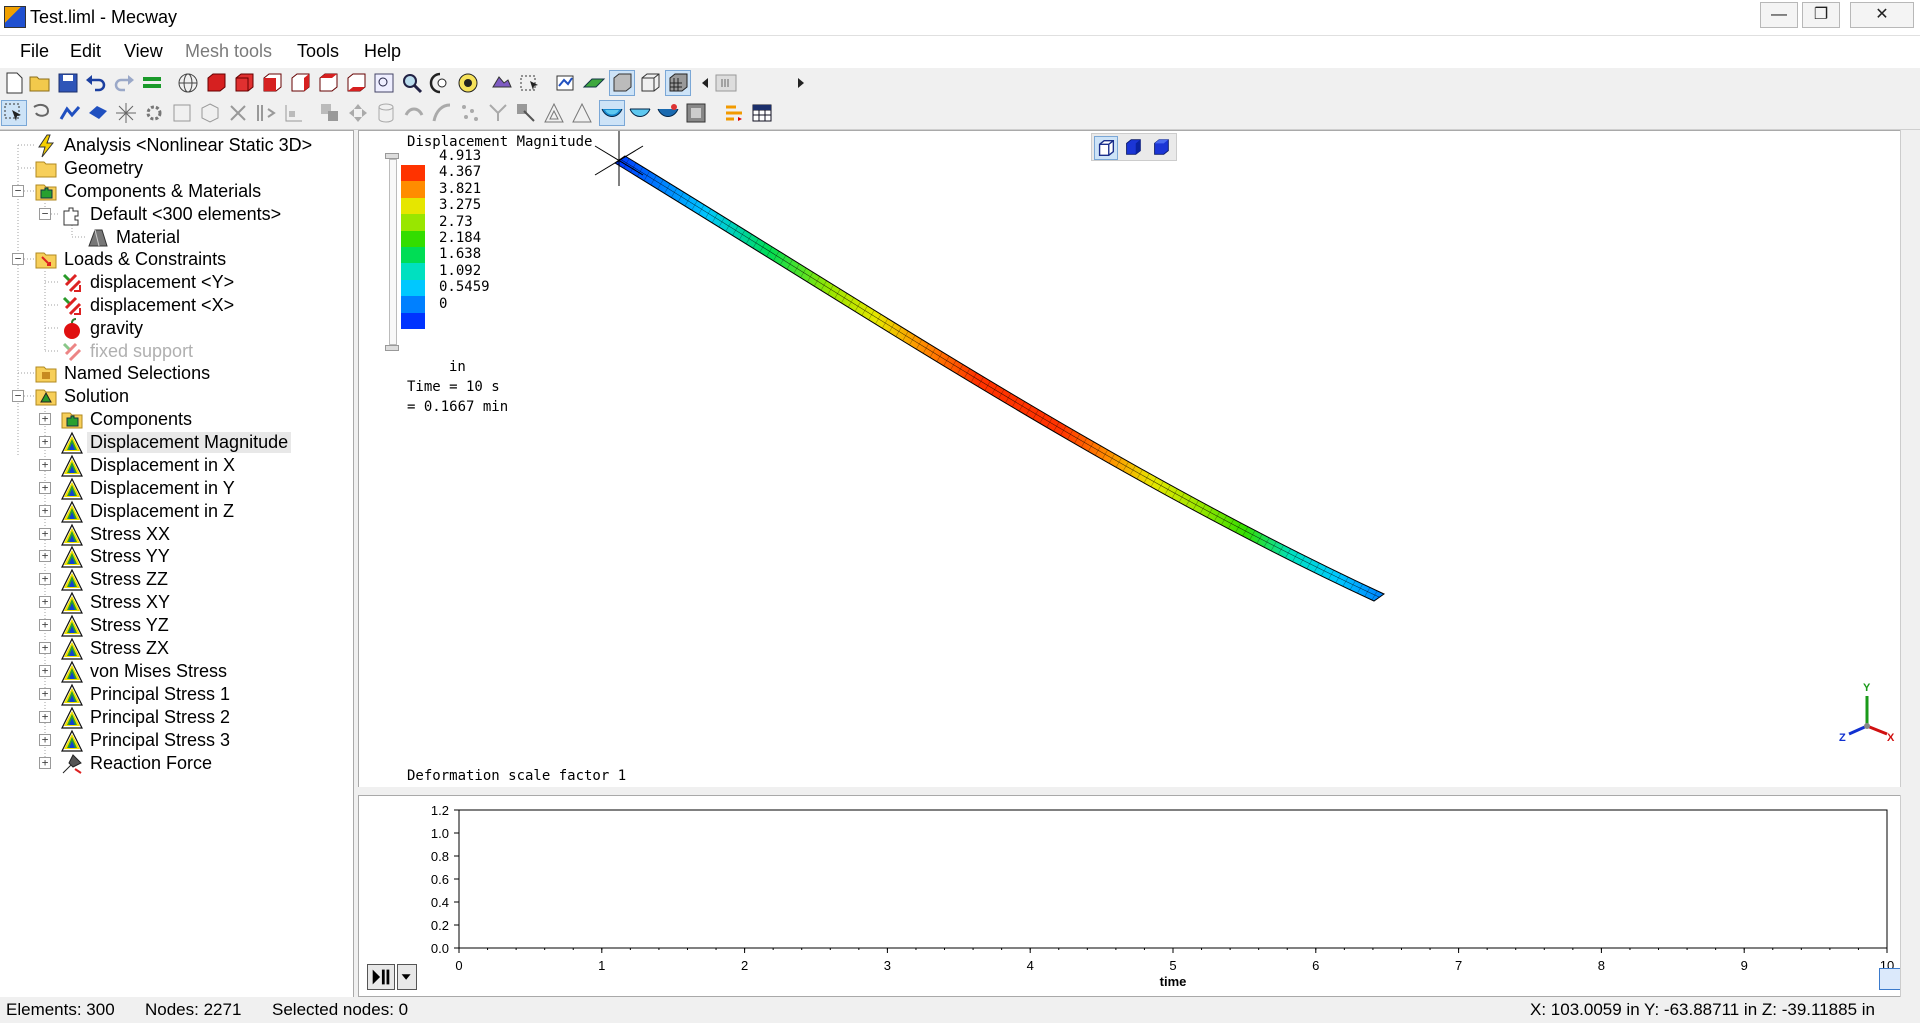 This screenshot has width=1920, height=1023. I want to click on triangle-outline-icon, so click(554, 113).